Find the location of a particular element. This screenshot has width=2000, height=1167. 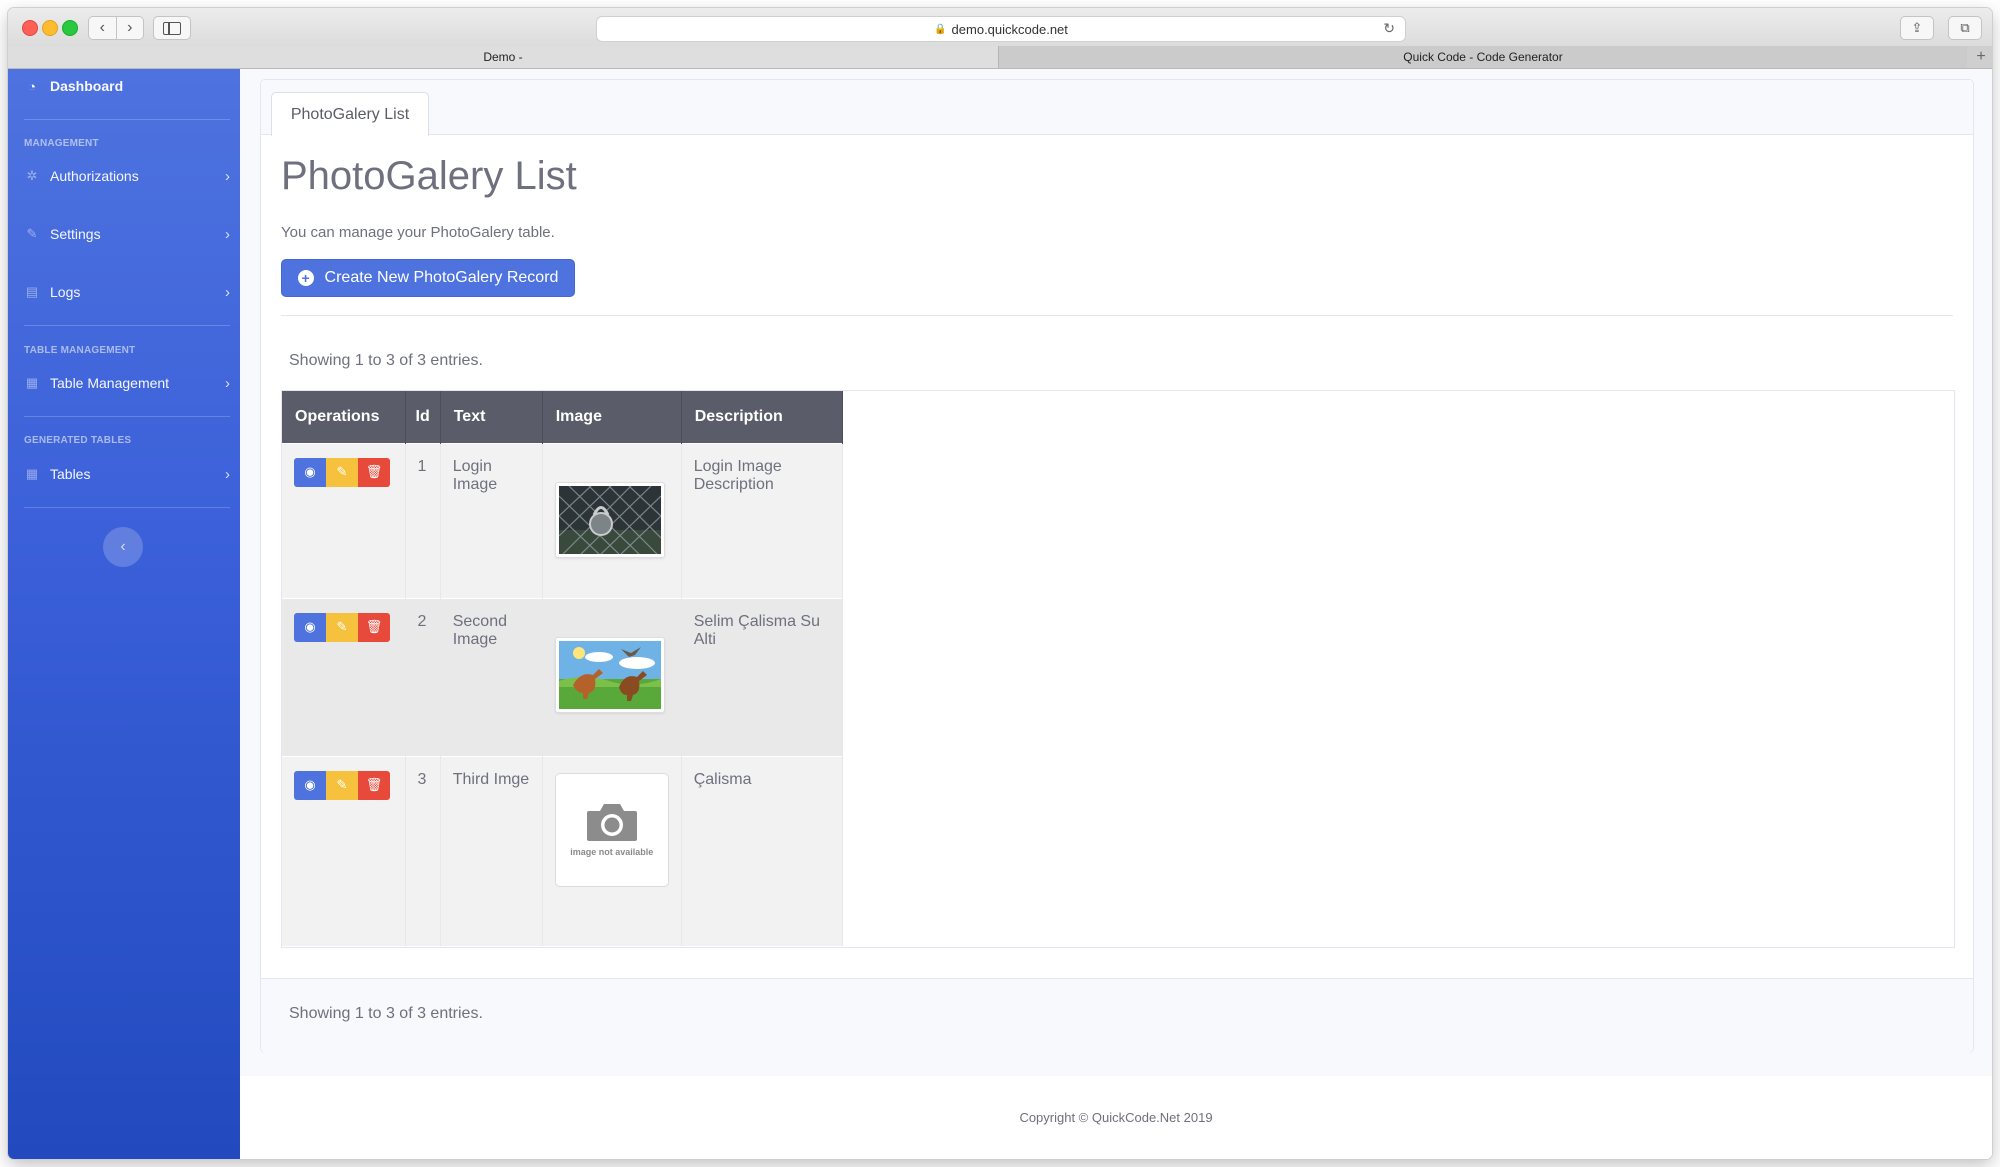

image-cell: image not available is located at coordinates (612, 850).